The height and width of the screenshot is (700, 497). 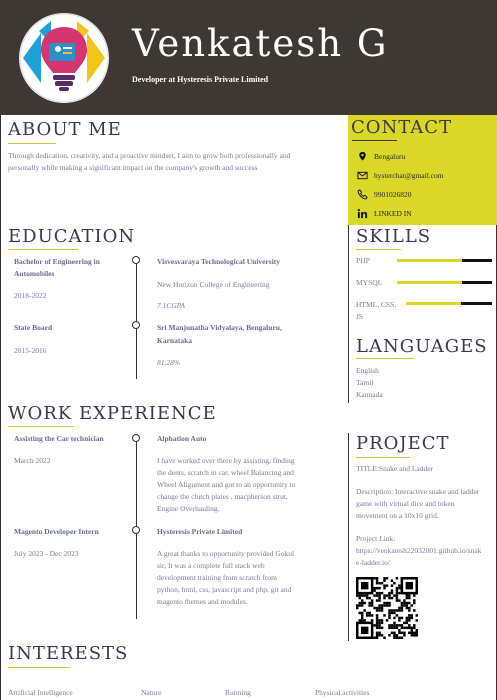 I want to click on work-company: Hysteresis Private Limited, so click(x=200, y=531).